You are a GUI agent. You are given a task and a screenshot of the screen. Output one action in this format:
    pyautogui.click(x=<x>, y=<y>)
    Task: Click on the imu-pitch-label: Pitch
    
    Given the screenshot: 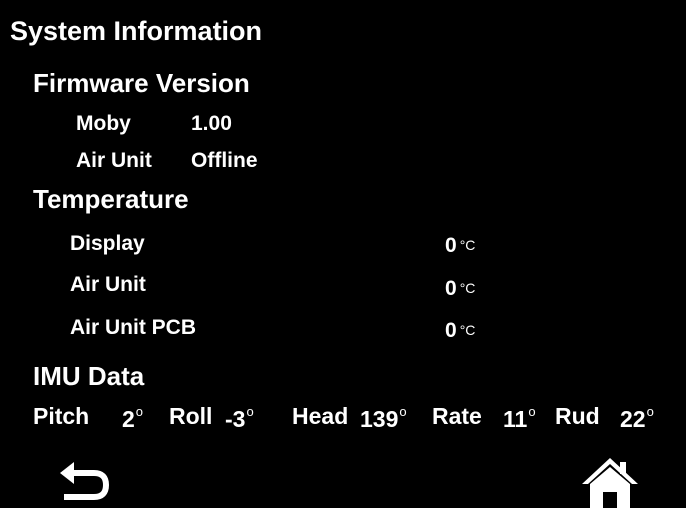 What is the action you would take?
    pyautogui.click(x=61, y=416)
    